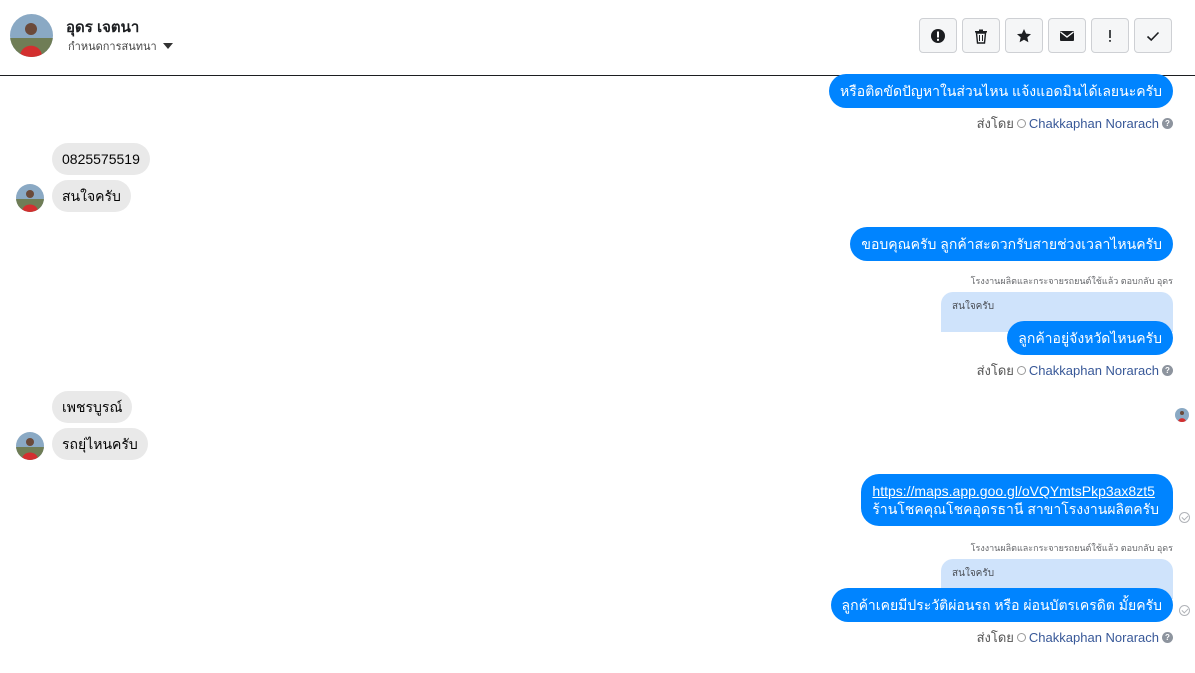  I want to click on exclamation-icon, so click(1110, 35).